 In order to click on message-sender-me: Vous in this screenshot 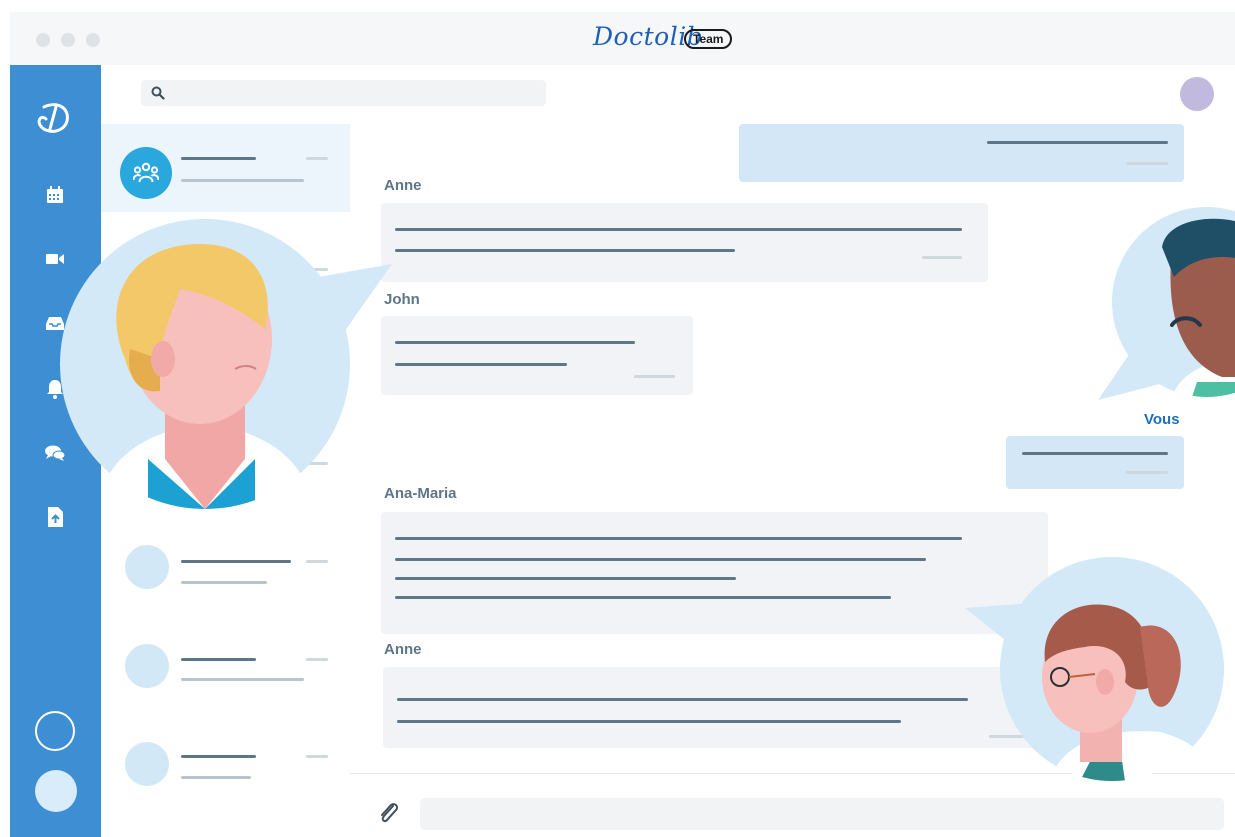, I will do `click(1162, 419)`.